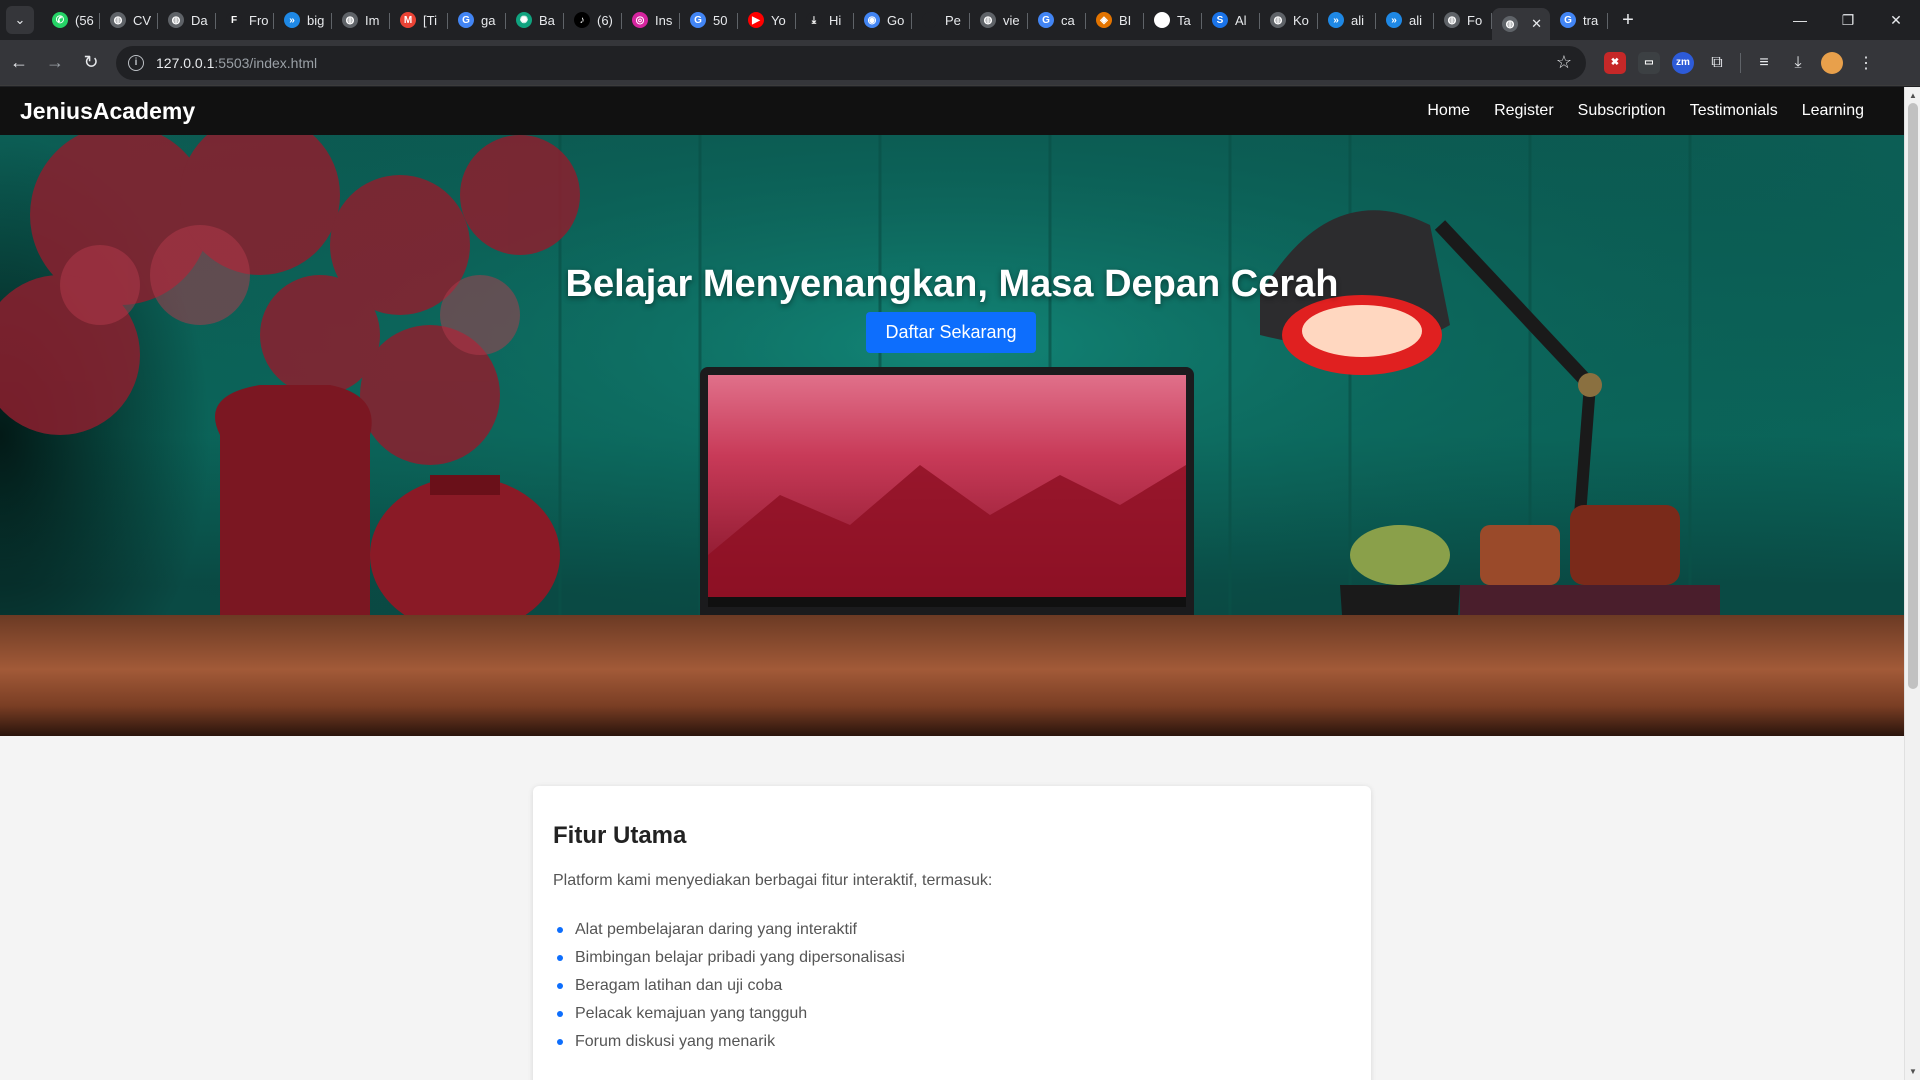  Describe the element at coordinates (408, 20) in the screenshot. I see `gmail-icon: M` at that location.